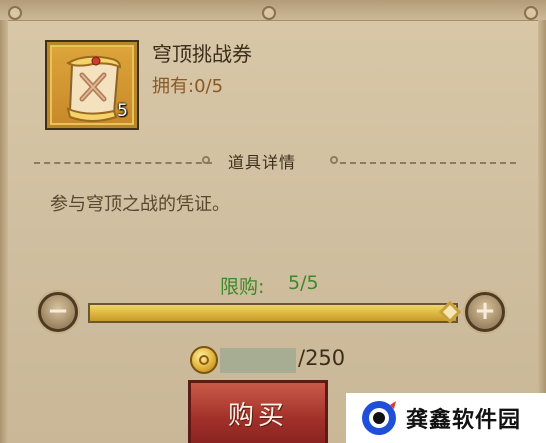  What do you see at coordinates (379, 418) in the screenshot?
I see `watermark-logo-icon` at bounding box center [379, 418].